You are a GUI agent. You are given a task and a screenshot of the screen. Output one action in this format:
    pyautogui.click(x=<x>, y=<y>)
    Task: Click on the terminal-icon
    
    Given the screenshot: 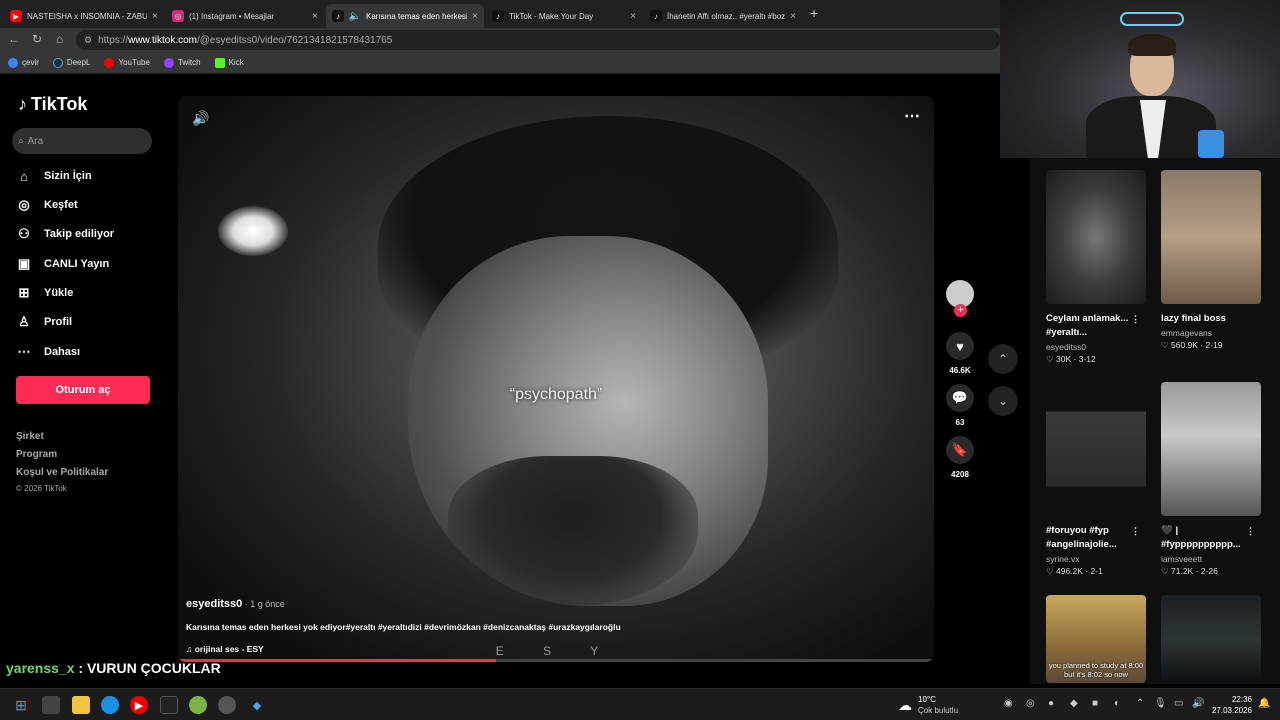 What is the action you would take?
    pyautogui.click(x=169, y=705)
    